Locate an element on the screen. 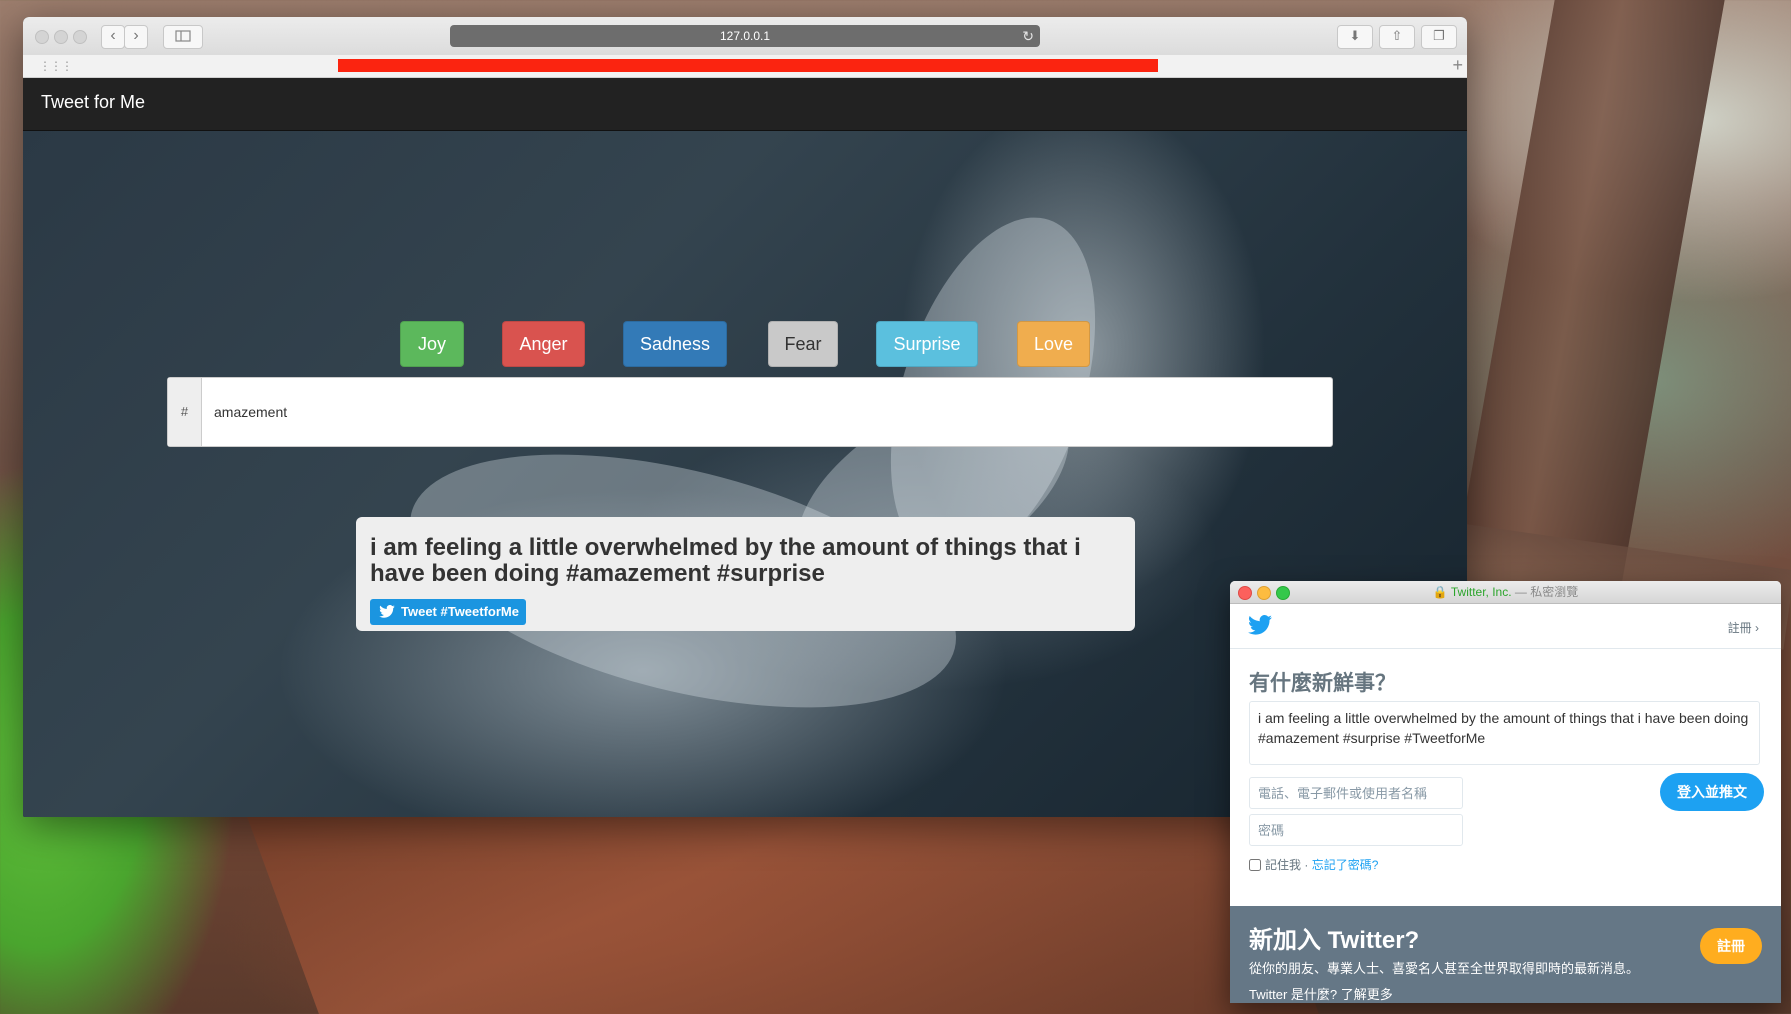 This screenshot has width=1791, height=1014. twitter-logo-icon is located at coordinates (1260, 625).